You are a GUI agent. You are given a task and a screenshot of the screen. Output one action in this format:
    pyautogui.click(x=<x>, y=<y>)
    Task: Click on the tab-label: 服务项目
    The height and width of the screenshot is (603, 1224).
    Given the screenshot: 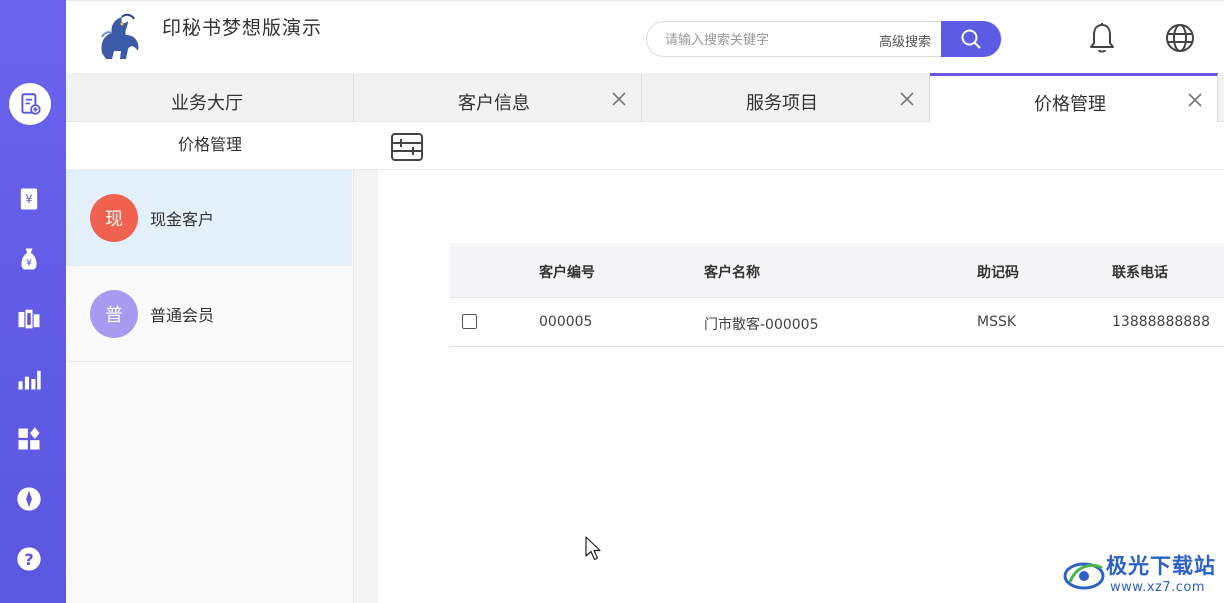 What is the action you would take?
    pyautogui.click(x=782, y=103)
    